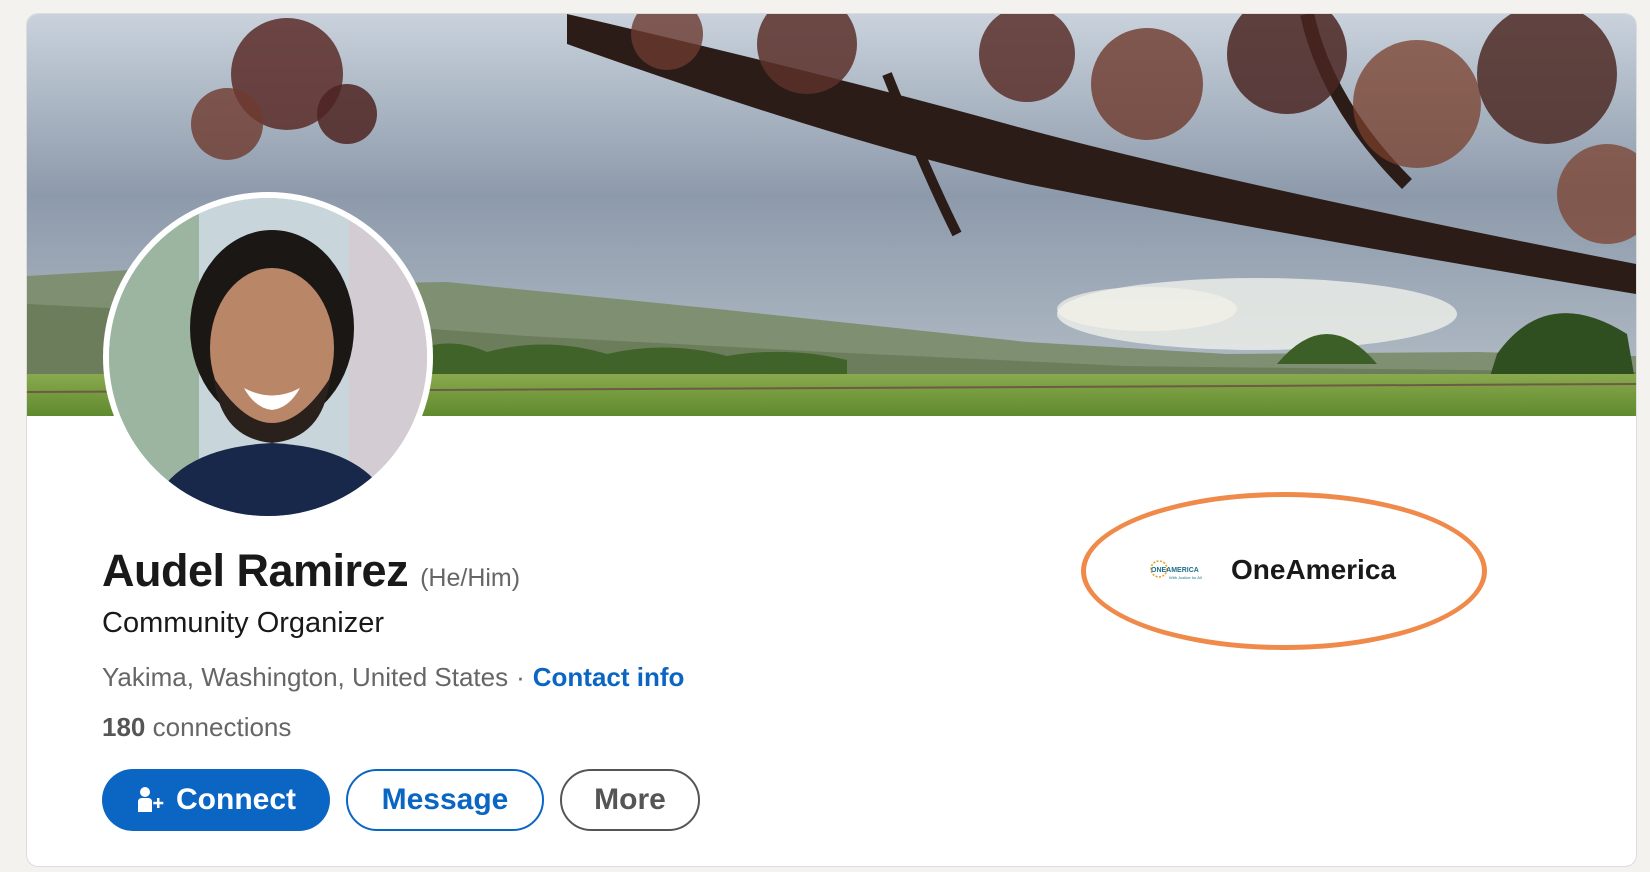 Image resolution: width=1650 pixels, height=872 pixels. I want to click on profile-location: Yakima, Washington, United States, so click(305, 677).